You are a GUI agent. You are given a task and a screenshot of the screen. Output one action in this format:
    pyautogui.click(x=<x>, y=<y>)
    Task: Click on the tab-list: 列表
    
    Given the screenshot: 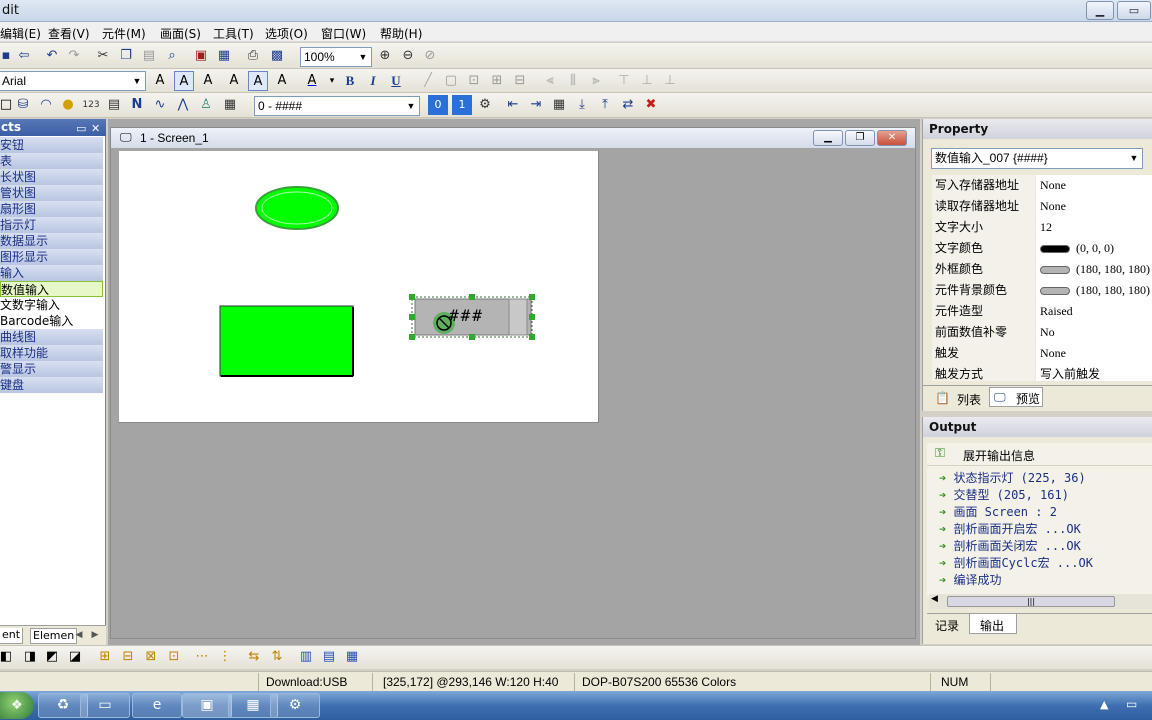 What is the action you would take?
    pyautogui.click(x=969, y=399)
    